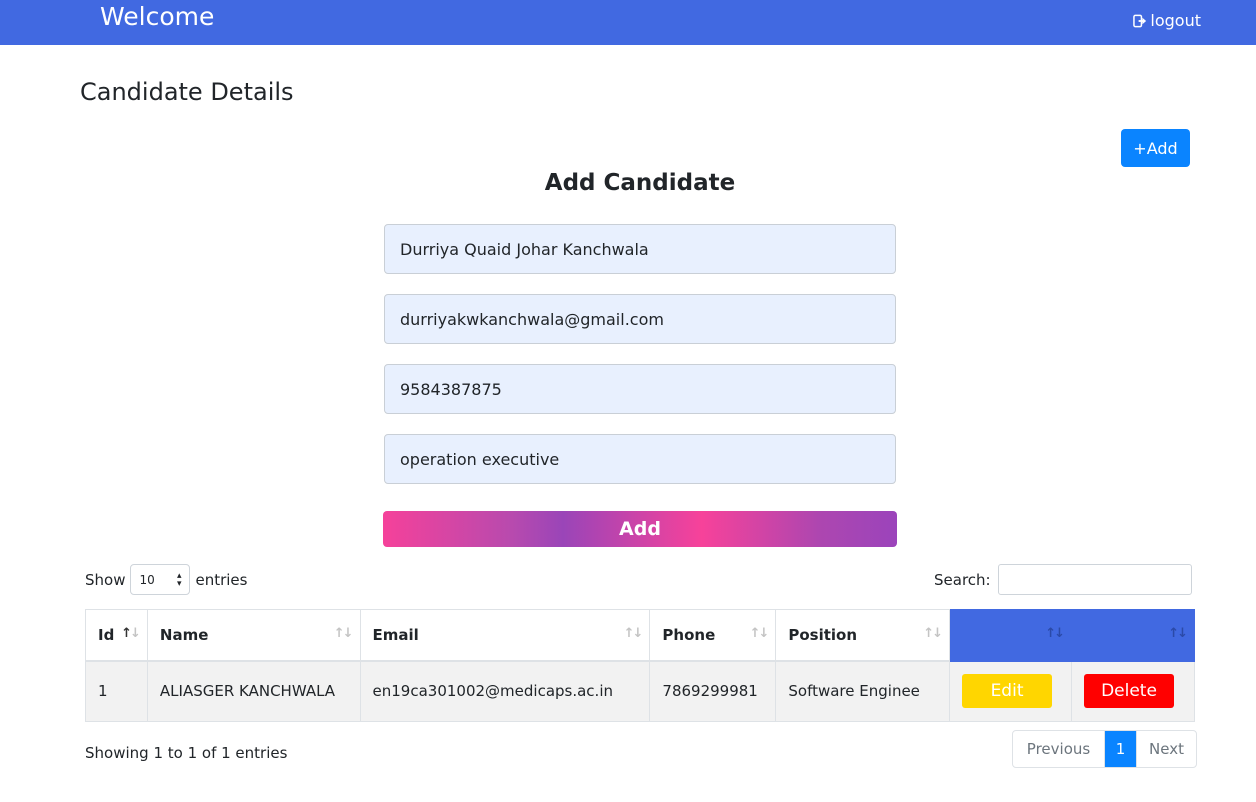 The height and width of the screenshot is (802, 1256). What do you see at coordinates (105, 579) in the screenshot?
I see `show-label: Show` at bounding box center [105, 579].